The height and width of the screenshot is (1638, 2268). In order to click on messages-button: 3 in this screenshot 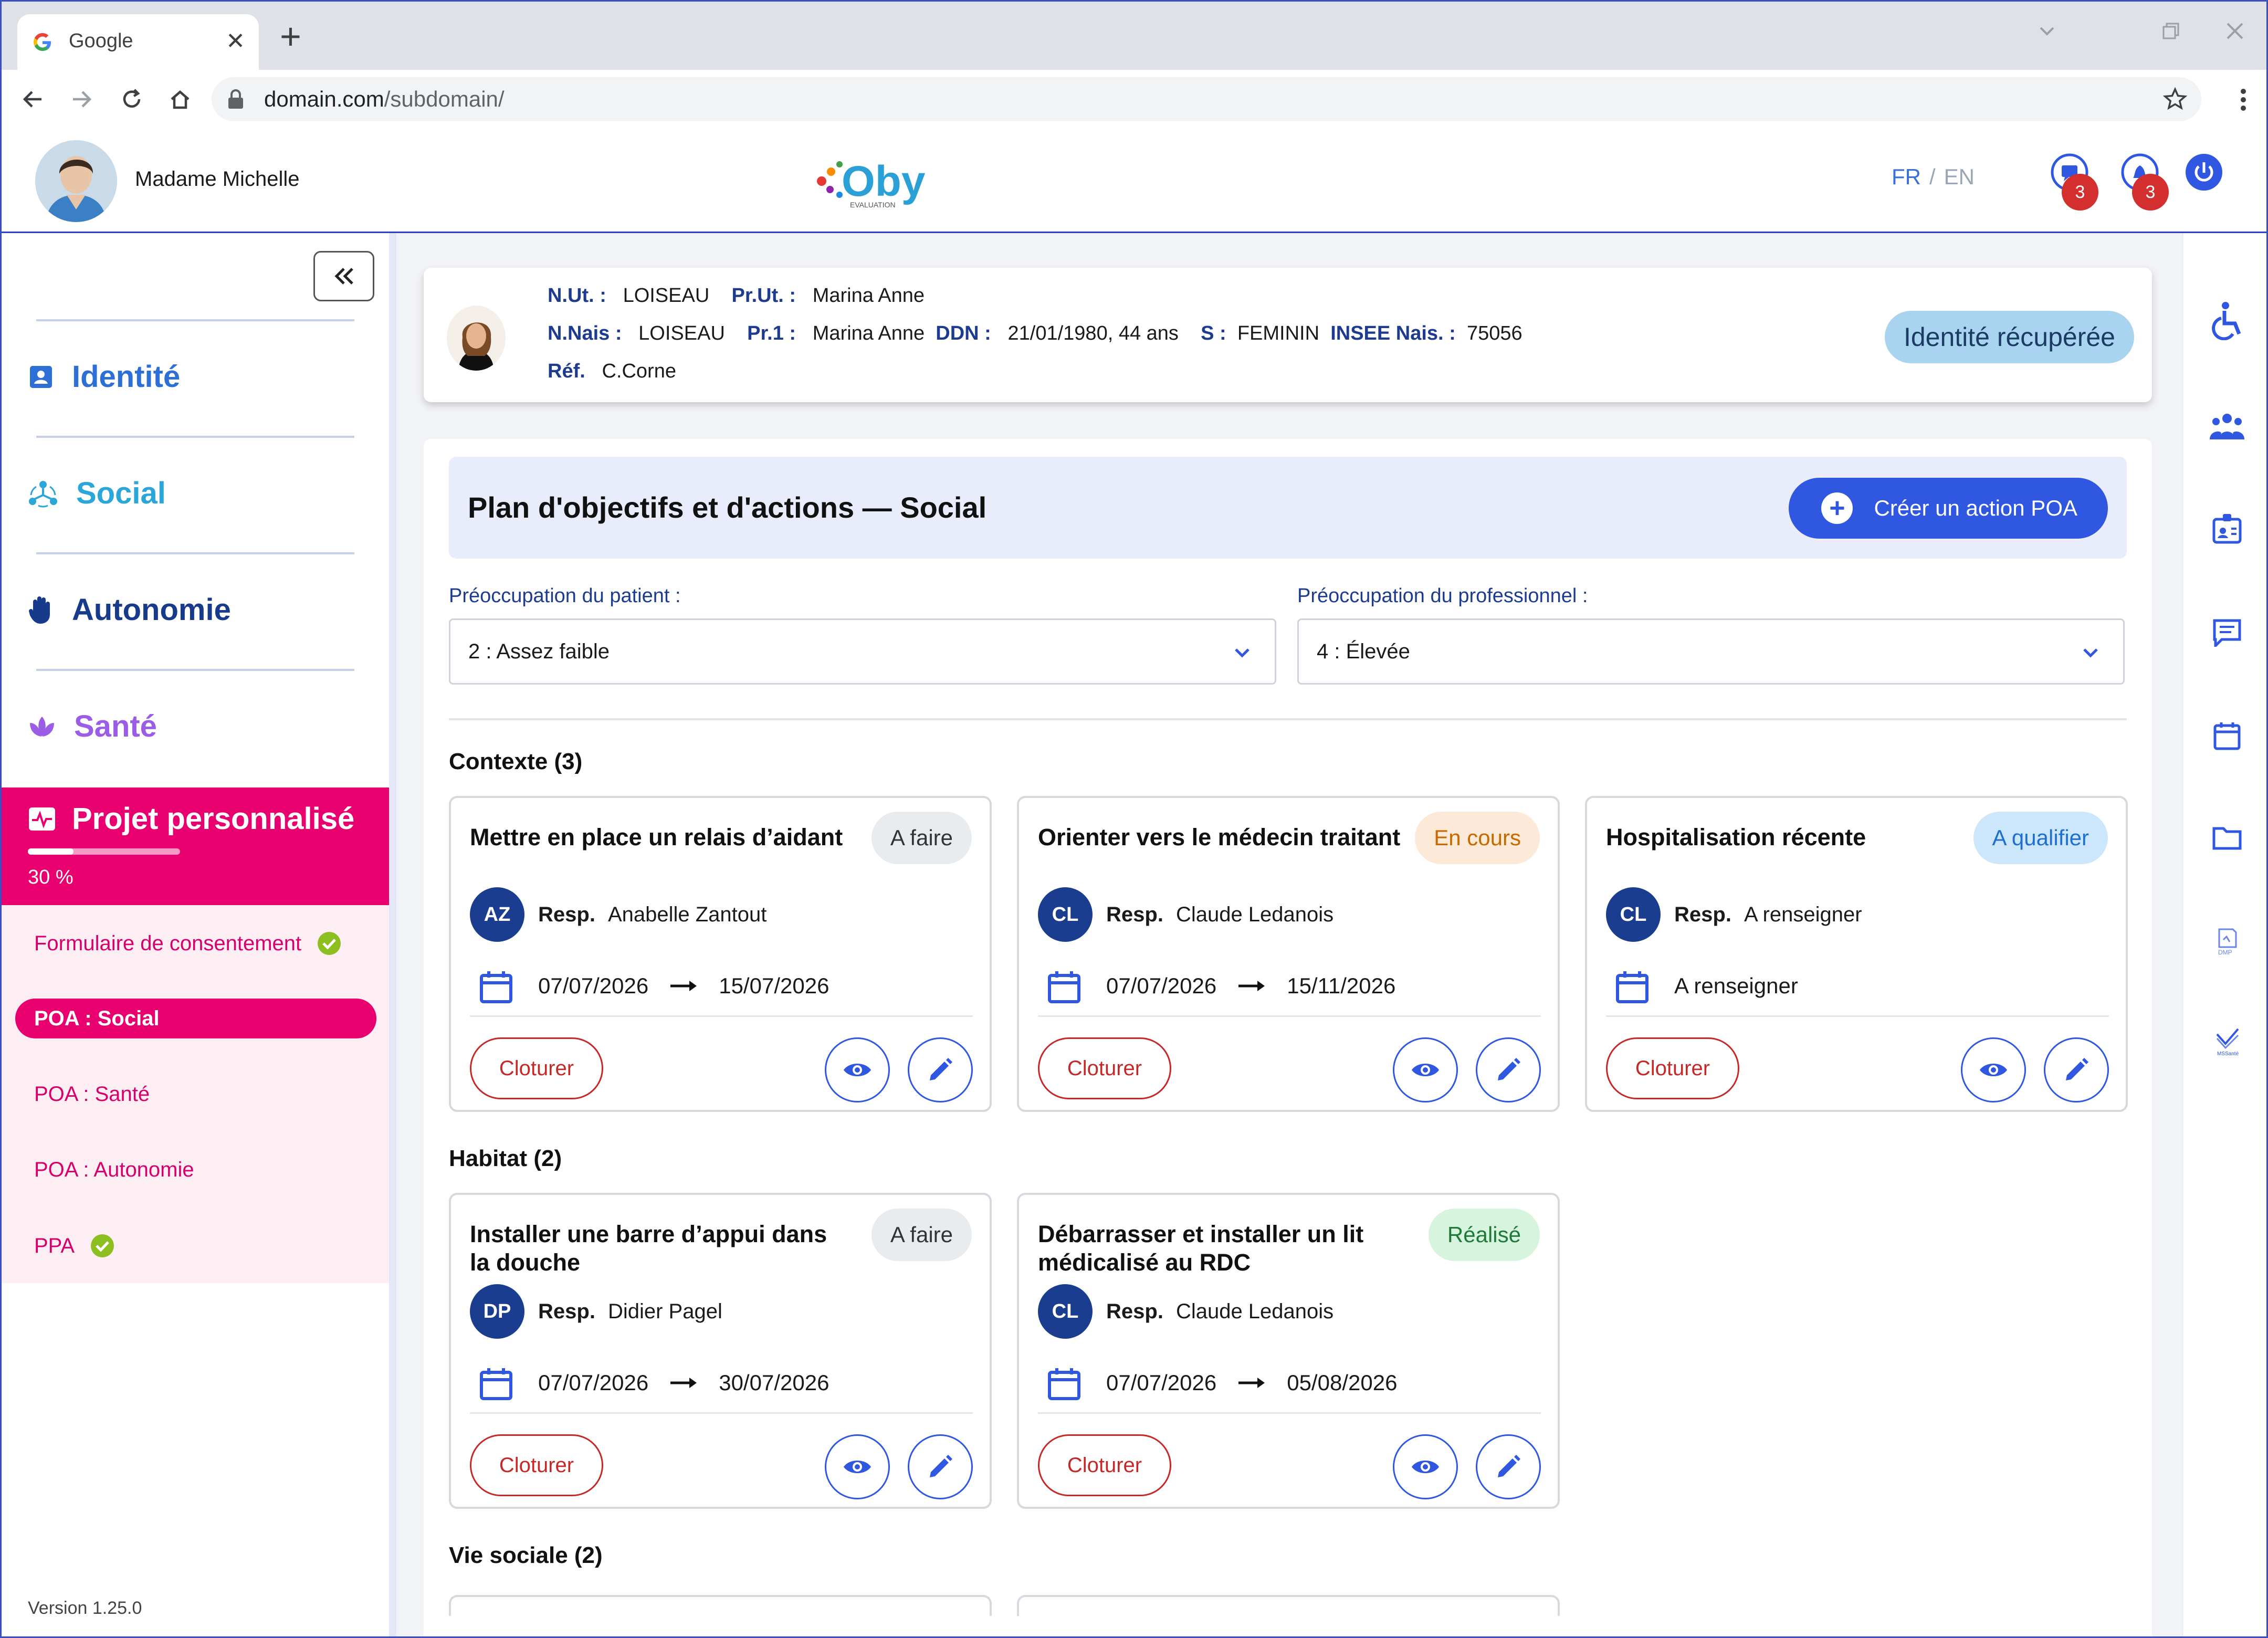, I will do `click(2074, 182)`.